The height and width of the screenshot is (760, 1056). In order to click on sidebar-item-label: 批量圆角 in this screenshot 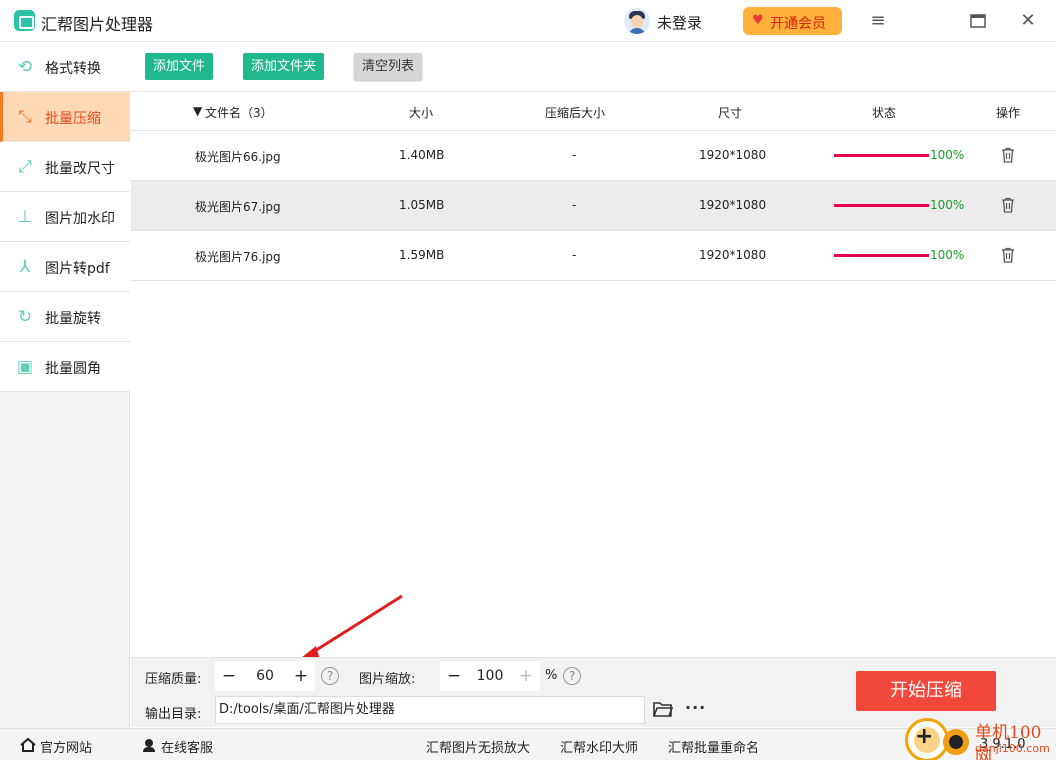, I will do `click(73, 369)`.